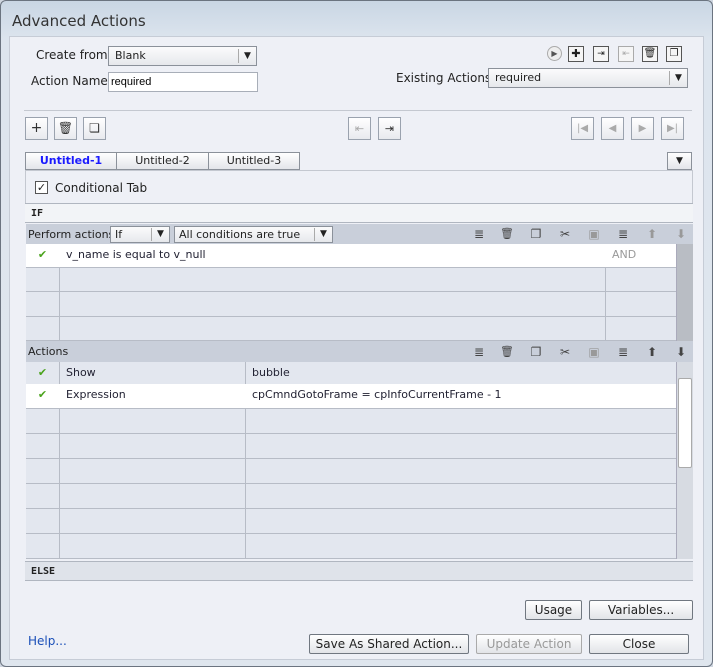 Image resolution: width=713 pixels, height=667 pixels. I want to click on last-tab-button: ▶|, so click(672, 128).